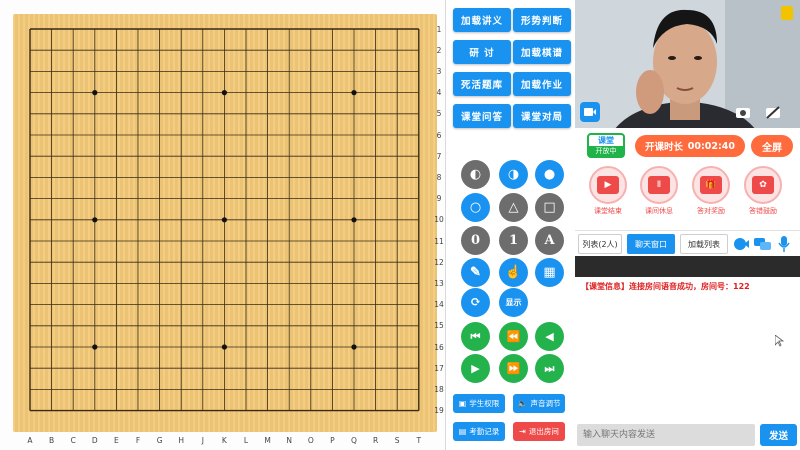 The image size is (800, 450). Describe the element at coordinates (513, 302) in the screenshot. I see `display-icon: 显示` at that location.